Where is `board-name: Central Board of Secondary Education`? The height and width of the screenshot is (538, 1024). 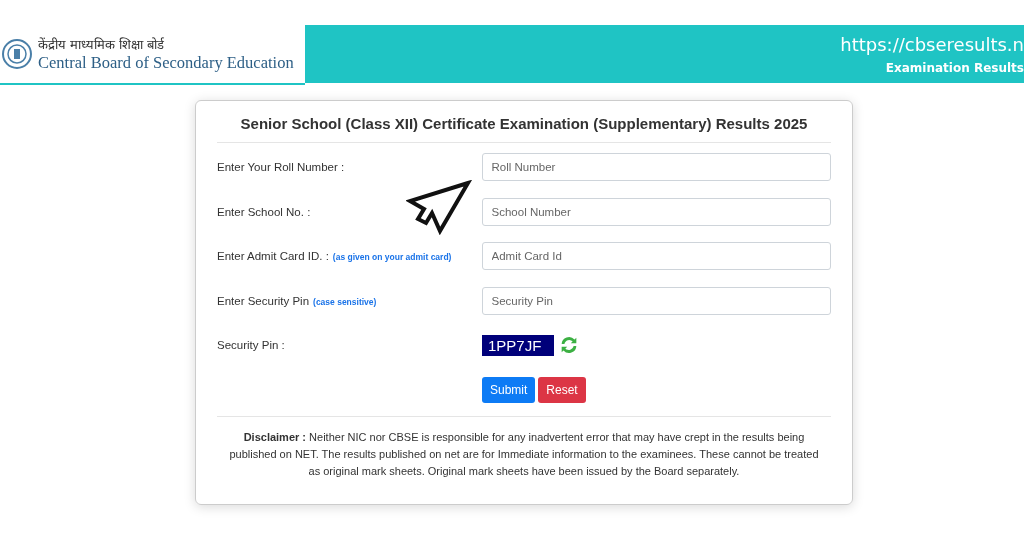
board-name: Central Board of Secondary Education is located at coordinates (166, 63).